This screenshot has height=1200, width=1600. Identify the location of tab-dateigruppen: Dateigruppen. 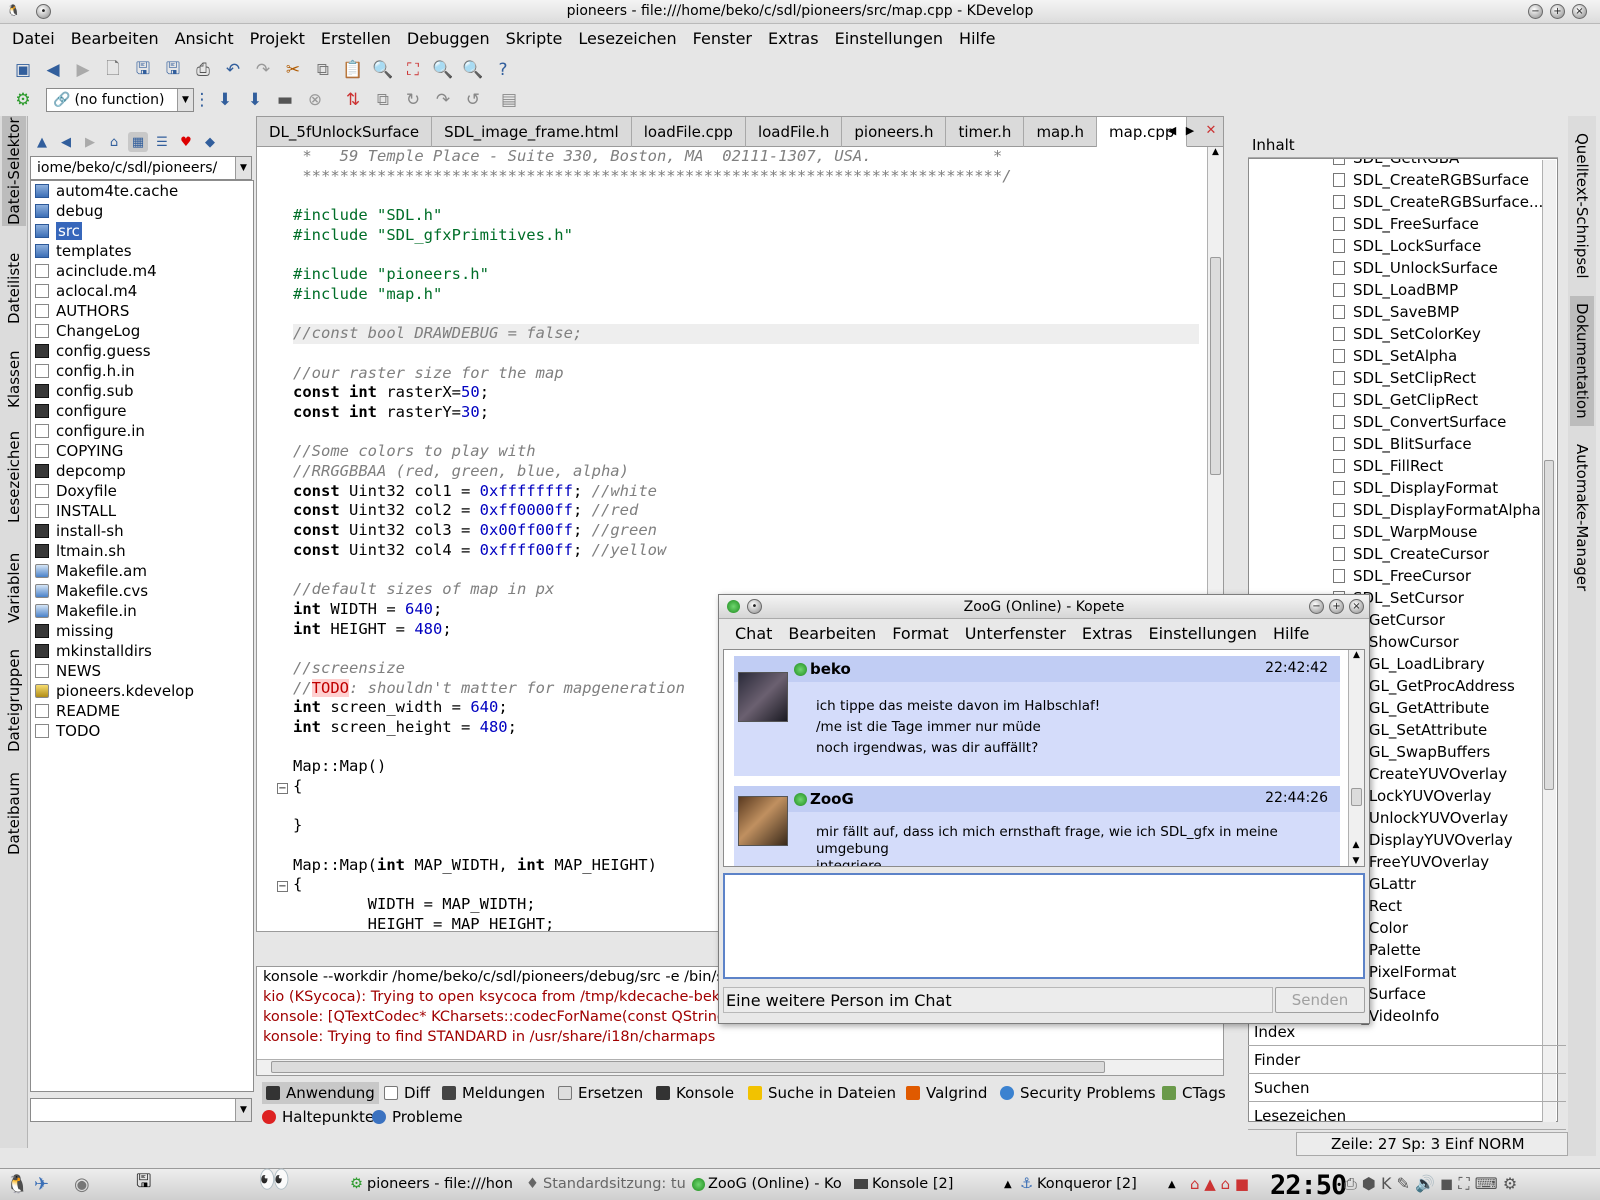
(14, 701).